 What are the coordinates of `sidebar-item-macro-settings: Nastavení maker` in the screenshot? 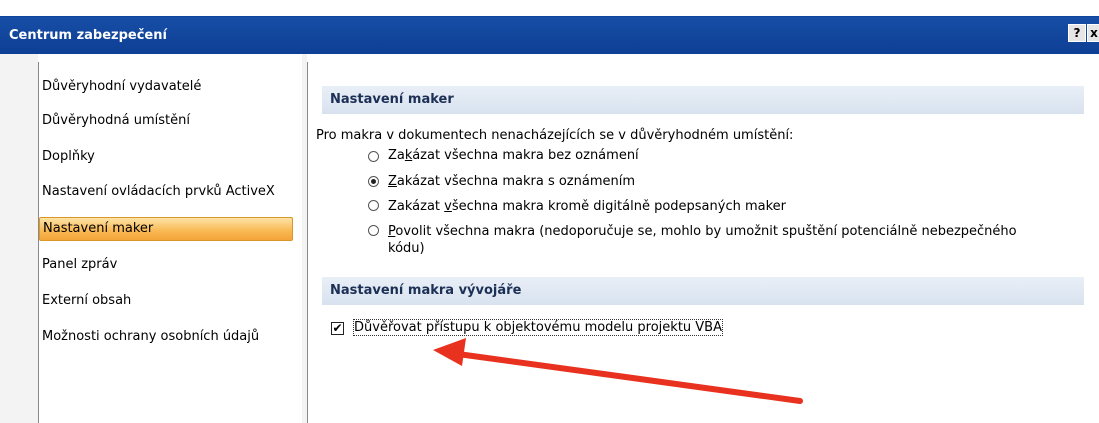 It's located at (166, 229).